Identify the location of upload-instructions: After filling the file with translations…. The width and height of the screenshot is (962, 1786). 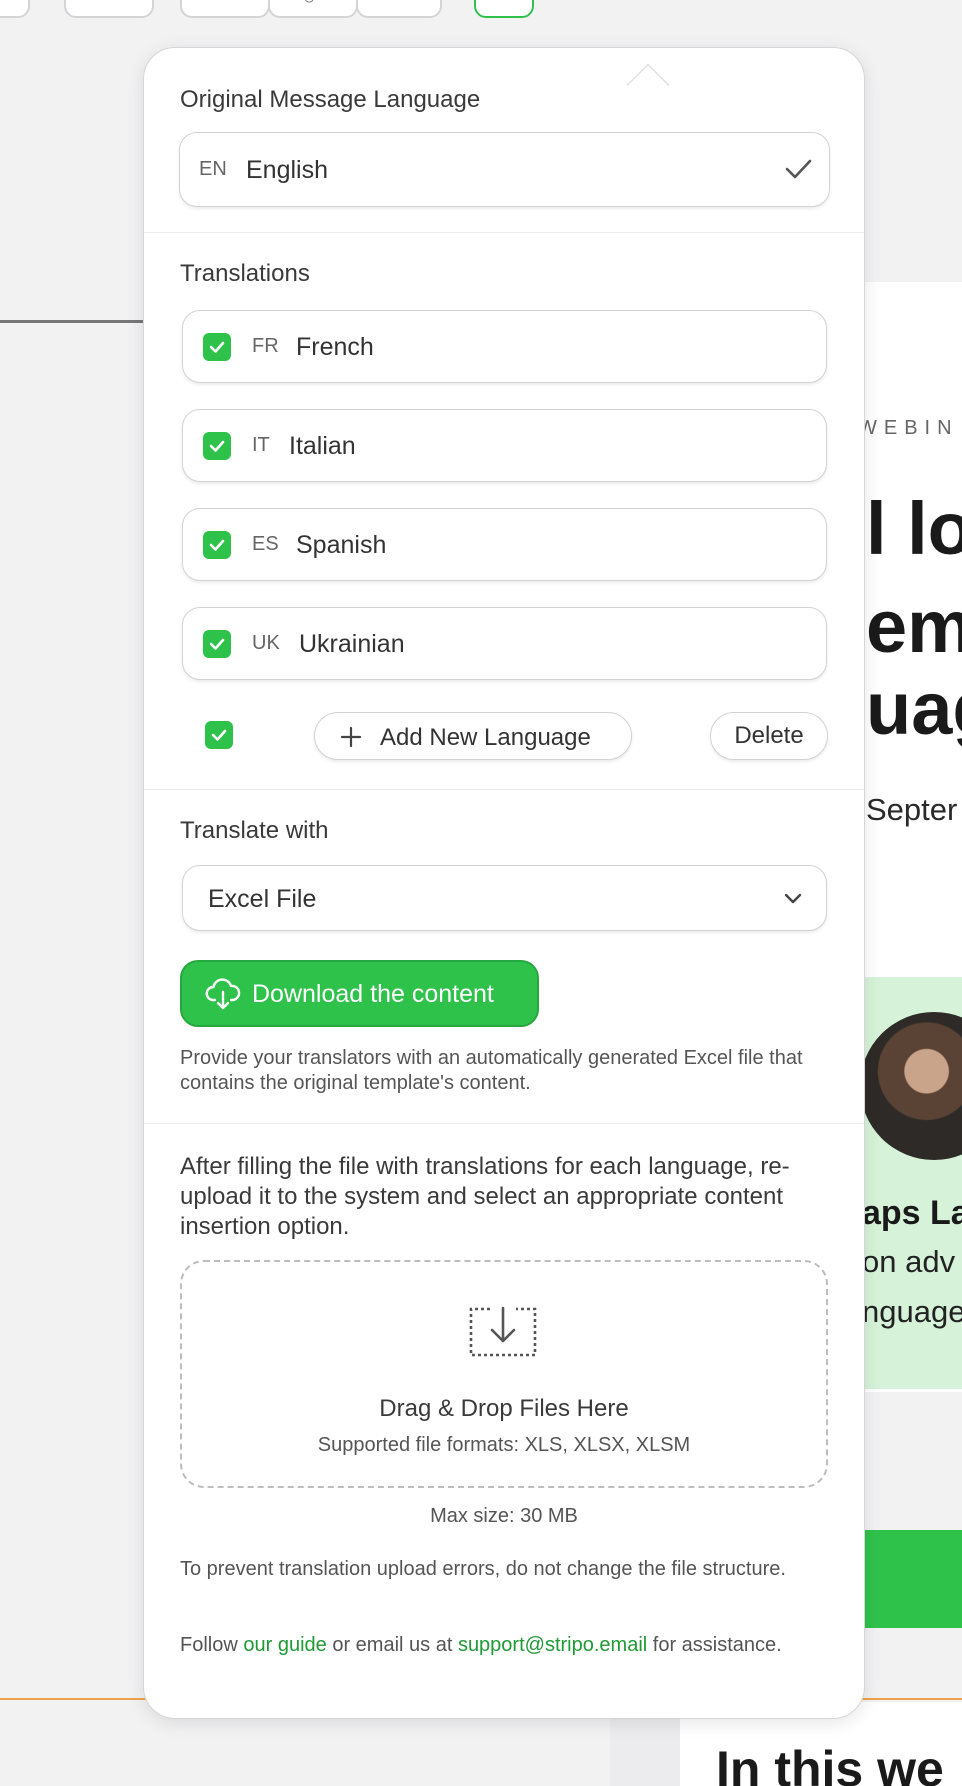
(485, 1196).